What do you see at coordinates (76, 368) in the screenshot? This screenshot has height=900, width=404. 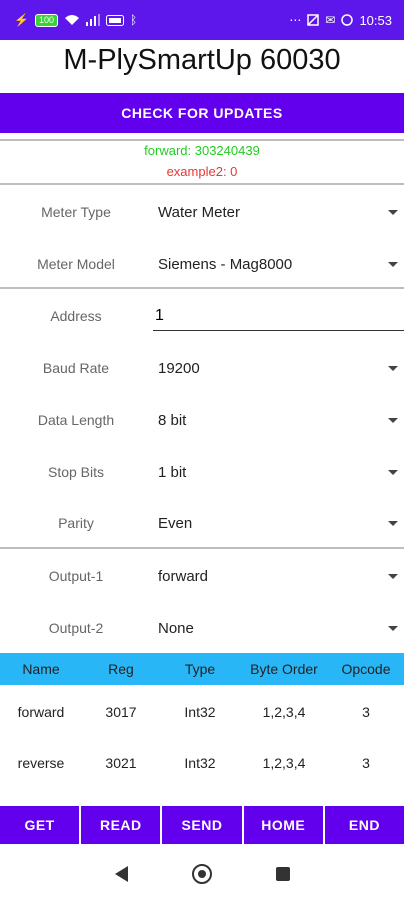 I see `baud-rate-label: Baud Rate` at bounding box center [76, 368].